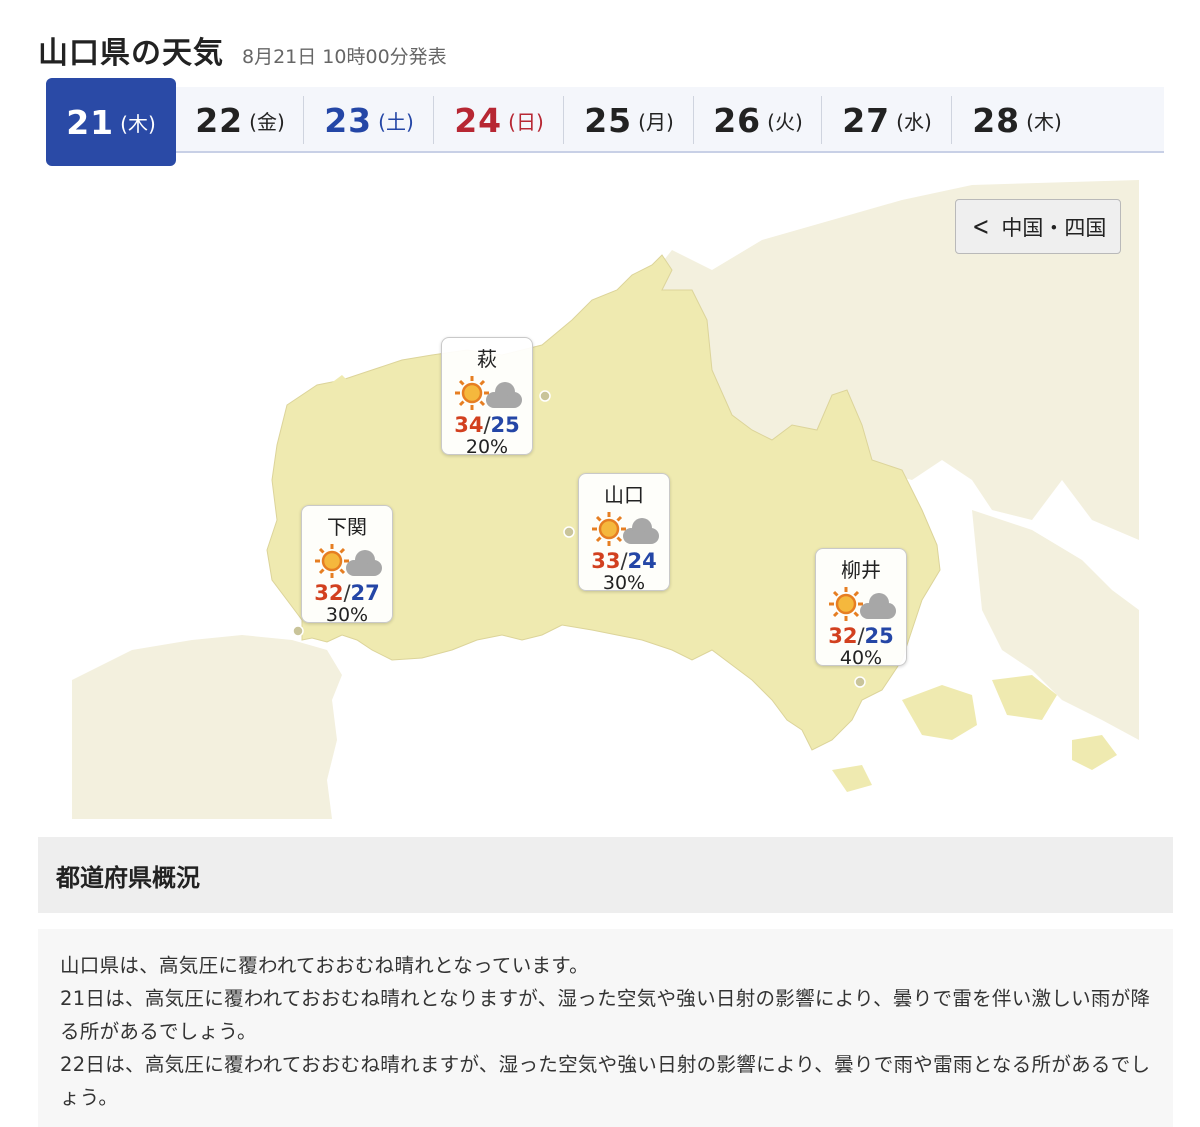  Describe the element at coordinates (642, 561) in the screenshot. I see `temp-low: 24` at that location.